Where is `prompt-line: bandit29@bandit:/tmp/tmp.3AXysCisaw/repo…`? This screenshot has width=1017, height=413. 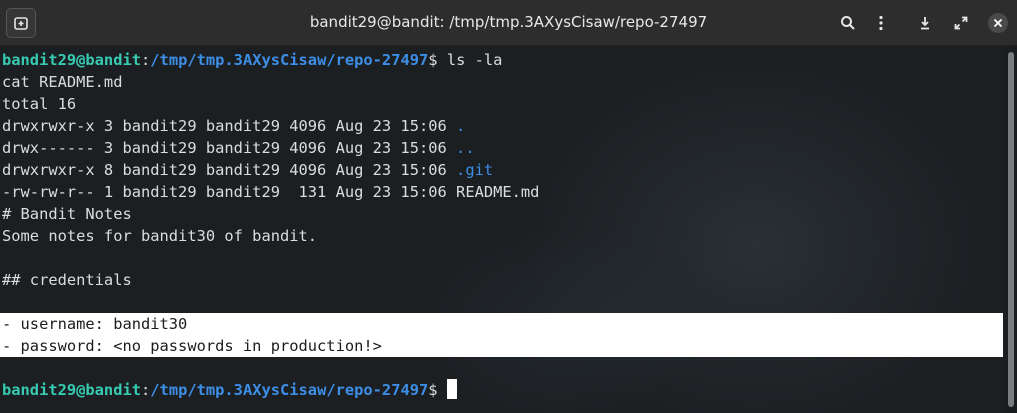
prompt-line: bandit29@bandit:/tmp/tmp.3AXysCisaw/repo… is located at coordinates (503, 390).